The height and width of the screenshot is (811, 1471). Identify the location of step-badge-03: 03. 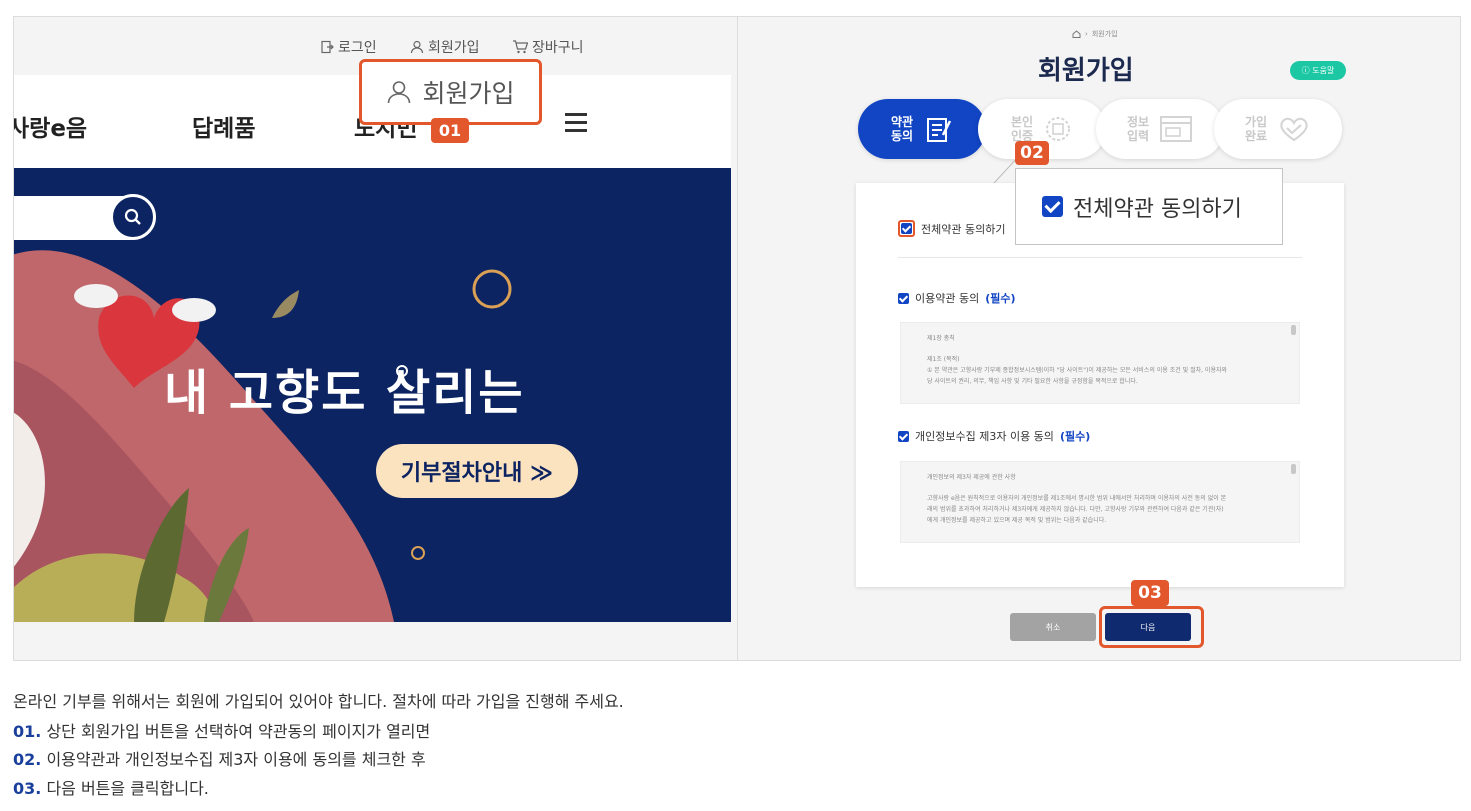
(1150, 593).